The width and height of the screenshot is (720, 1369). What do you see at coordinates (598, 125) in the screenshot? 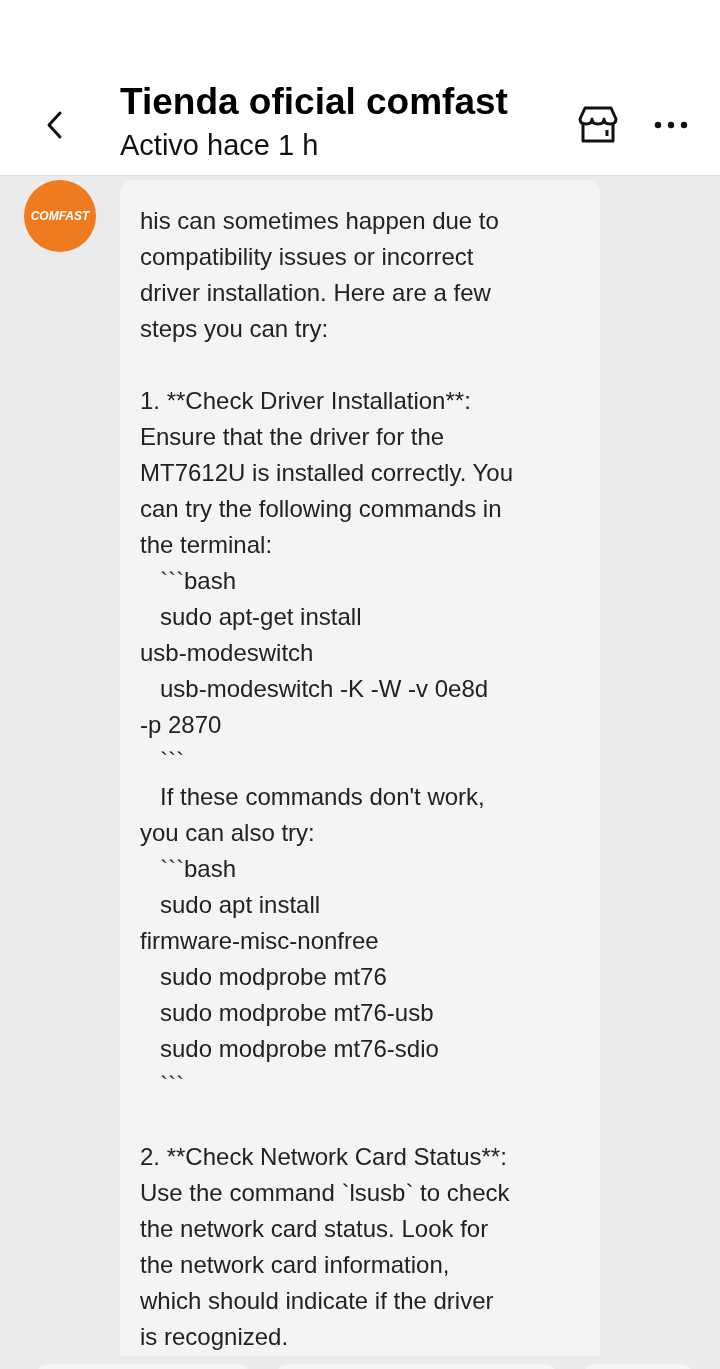
I see `store-icon` at bounding box center [598, 125].